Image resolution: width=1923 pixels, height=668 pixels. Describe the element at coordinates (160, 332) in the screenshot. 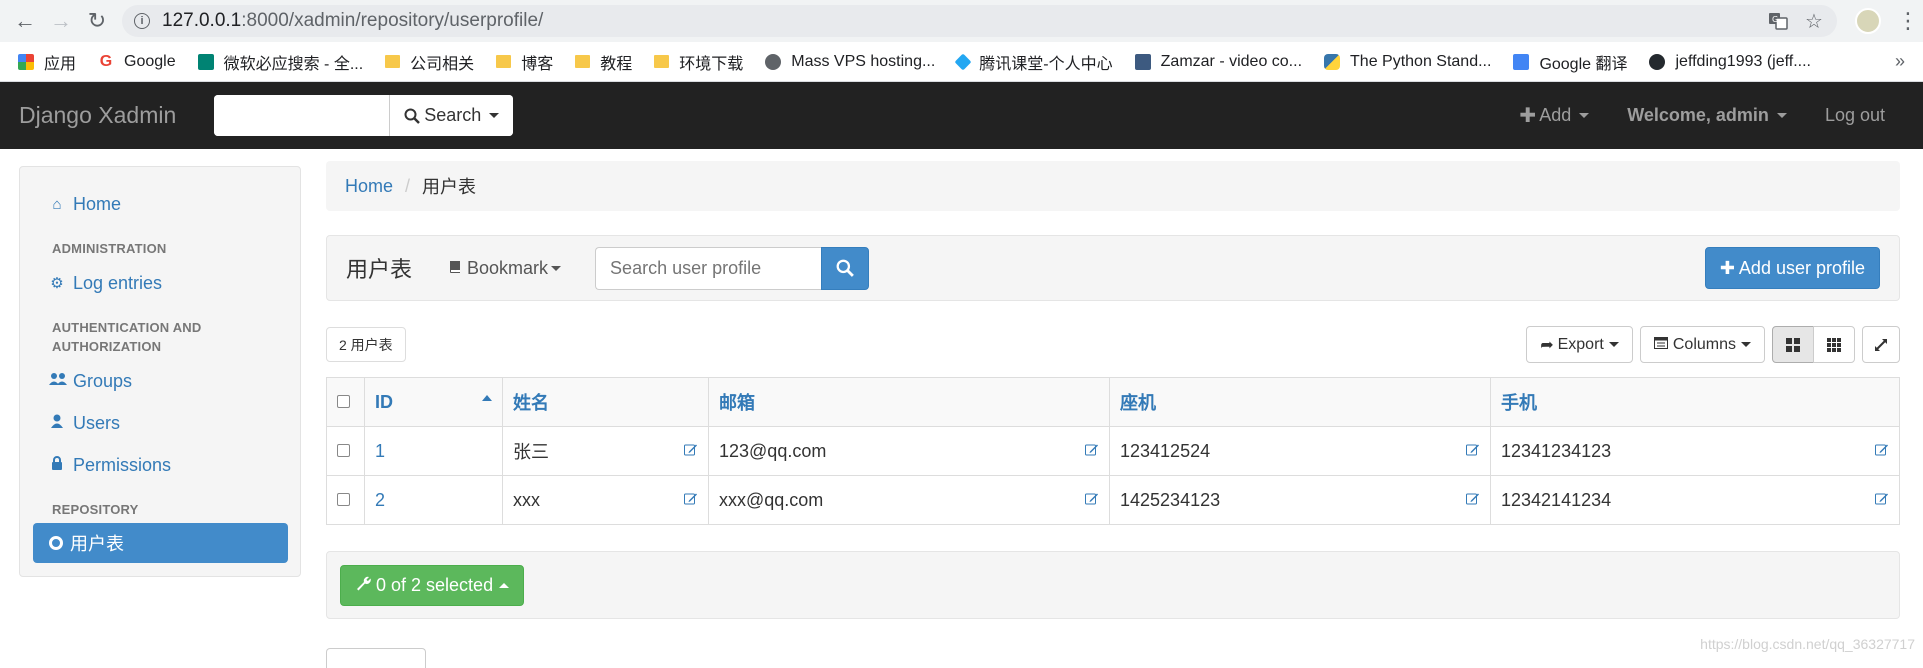

I see `sidebar-heading-auth: AUTHENTICATION AND AUTHORIZATION` at that location.